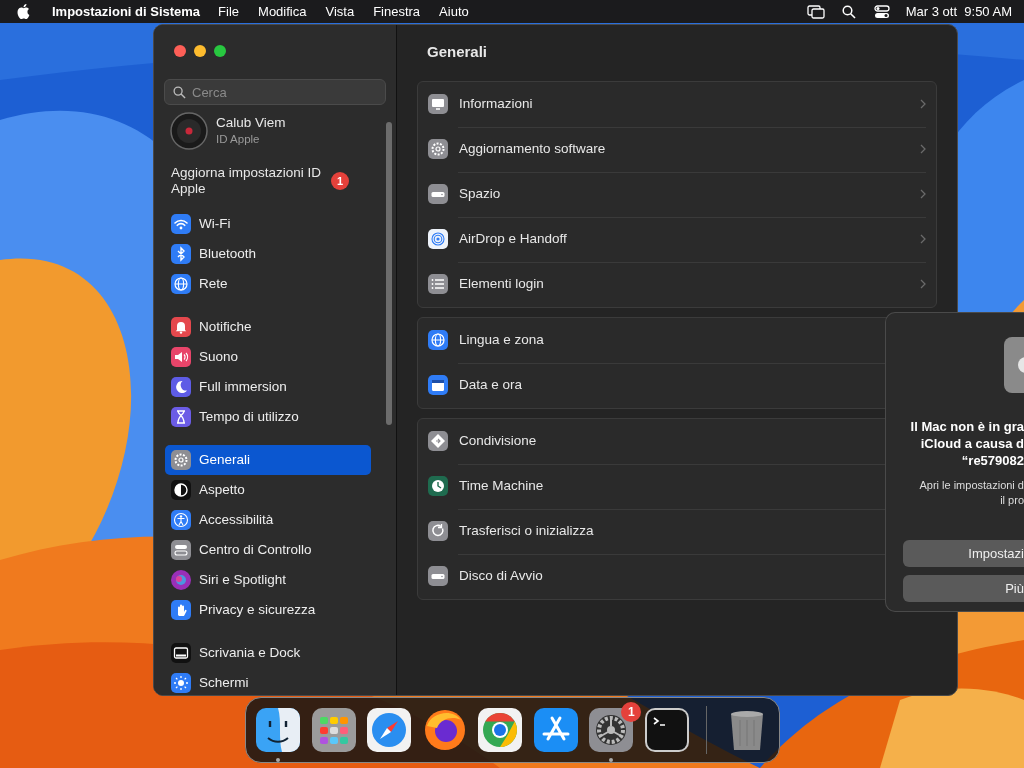 This screenshot has height=768, width=1024. Describe the element at coordinates (268, 387) in the screenshot. I see `sidebar-item: Full immersion` at that location.